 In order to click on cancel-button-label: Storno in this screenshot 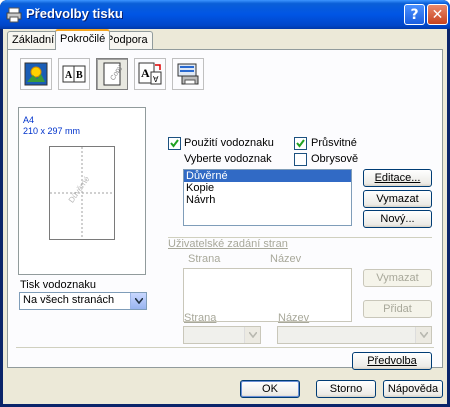, I will do `click(346, 389)`.